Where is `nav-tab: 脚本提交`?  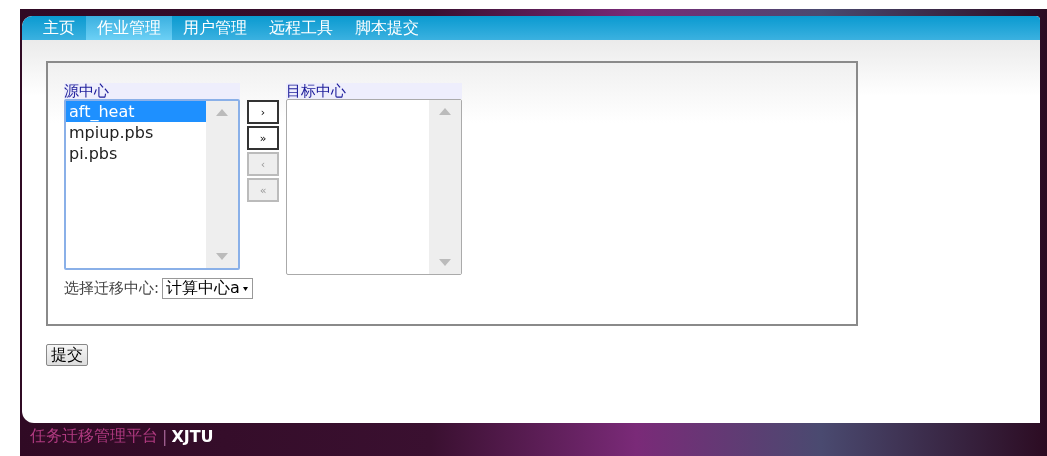
nav-tab: 脚本提交 is located at coordinates (387, 28).